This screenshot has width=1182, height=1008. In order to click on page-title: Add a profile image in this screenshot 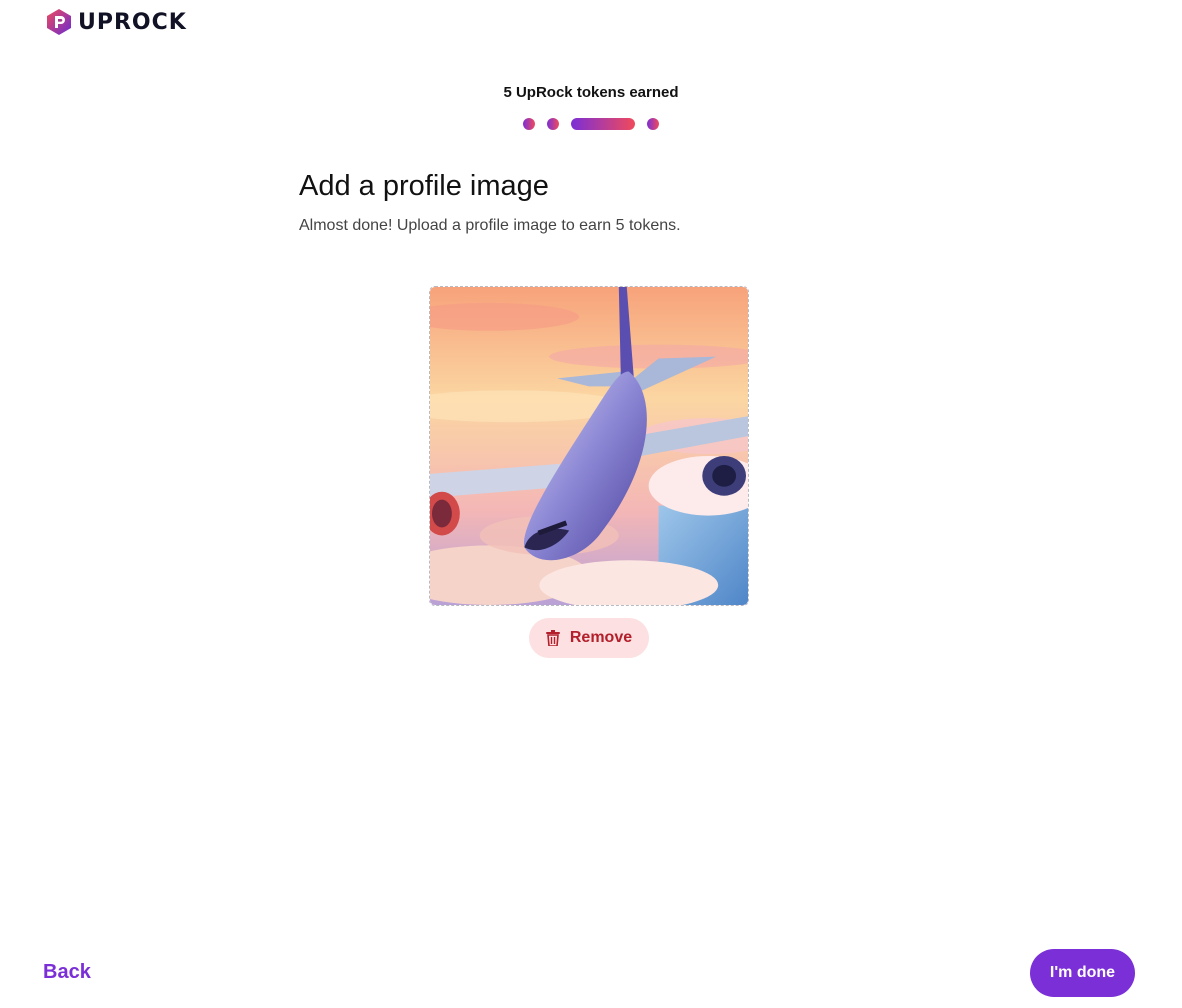, I will do `click(424, 186)`.